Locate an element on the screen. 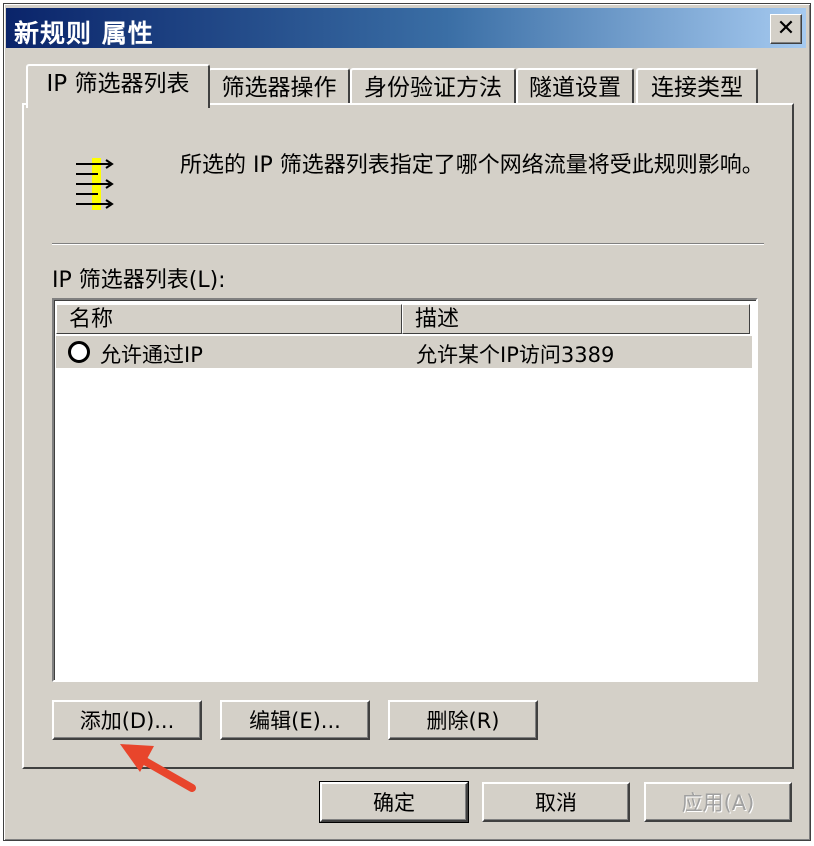 This screenshot has height=846, width=814. apply-button: 应用(A) is located at coordinates (718, 802).